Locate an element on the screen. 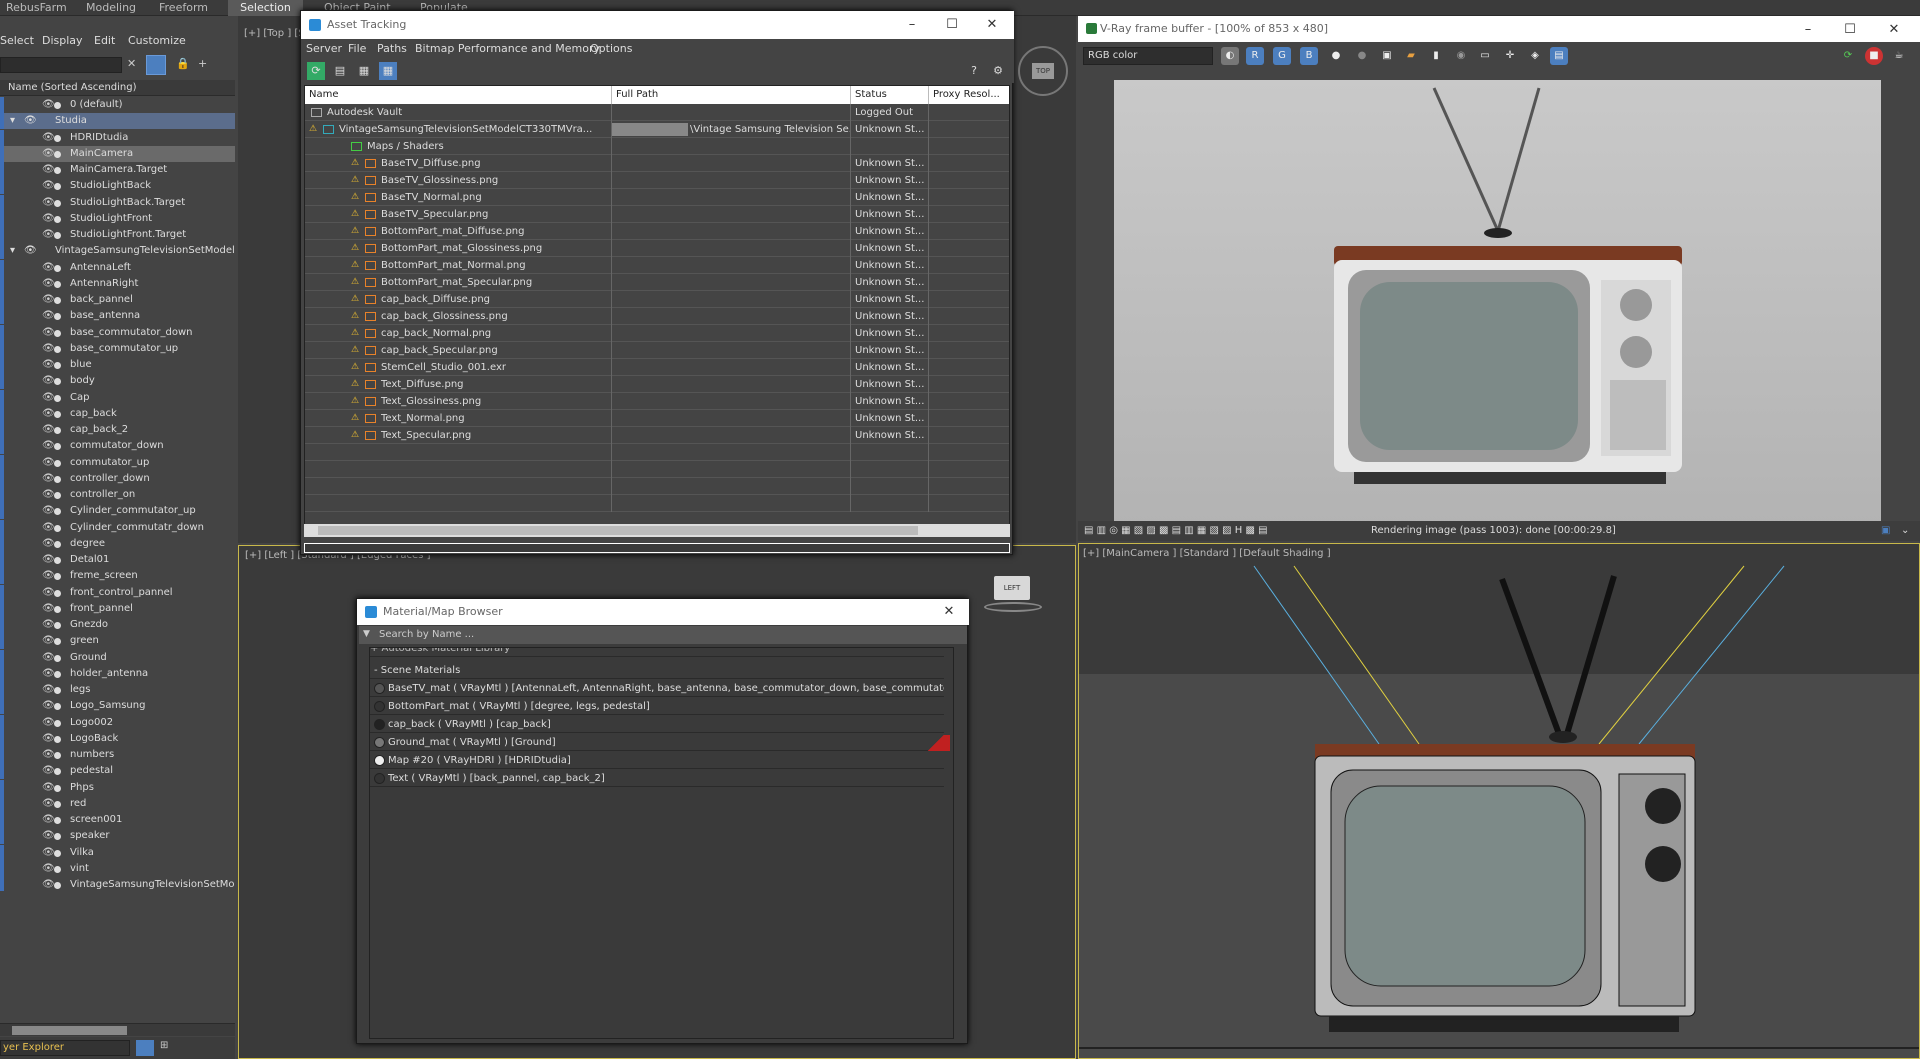  explorer-search-input is located at coordinates (61, 65).